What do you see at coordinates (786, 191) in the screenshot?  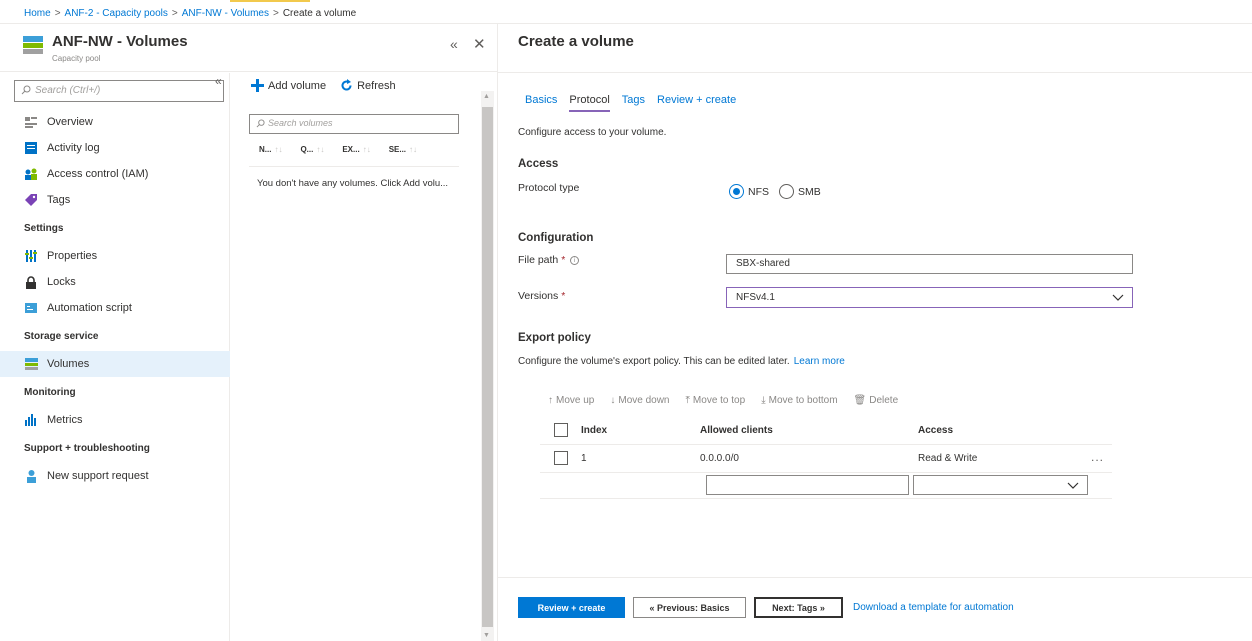 I see `radio-smb` at bounding box center [786, 191].